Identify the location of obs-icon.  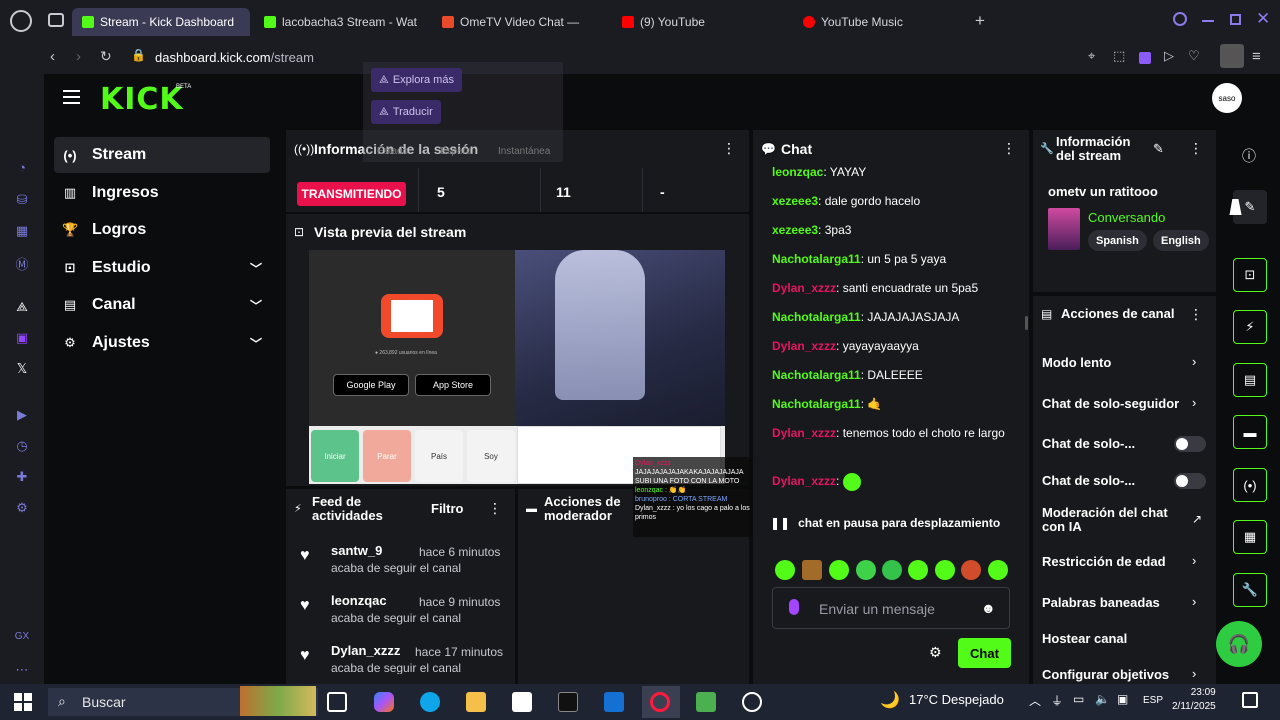
(752, 702).